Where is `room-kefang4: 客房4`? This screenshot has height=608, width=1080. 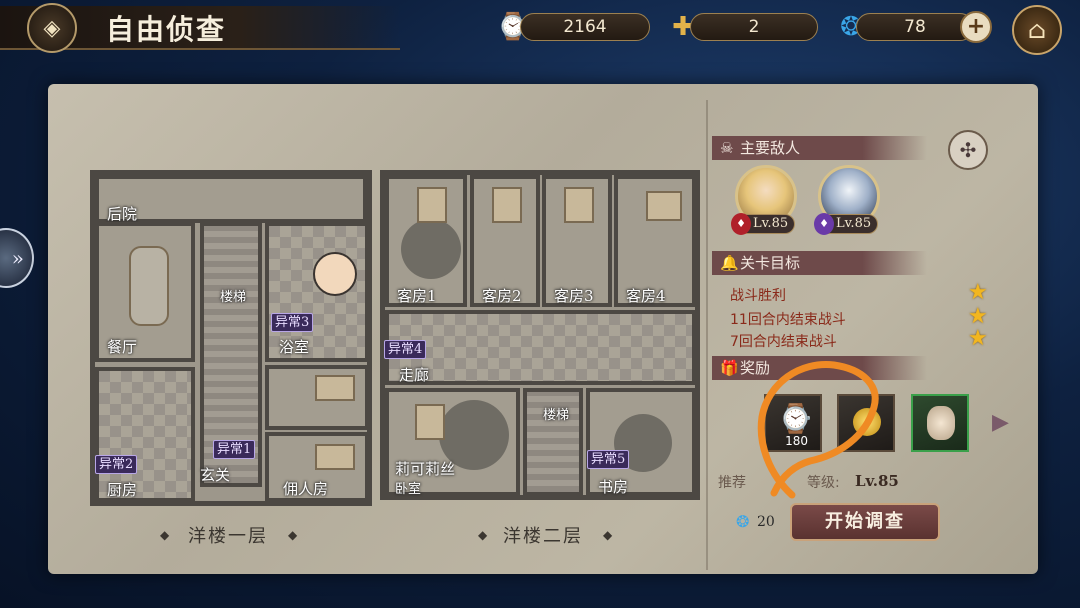
room-kefang4: 客房4 is located at coordinates (655, 241).